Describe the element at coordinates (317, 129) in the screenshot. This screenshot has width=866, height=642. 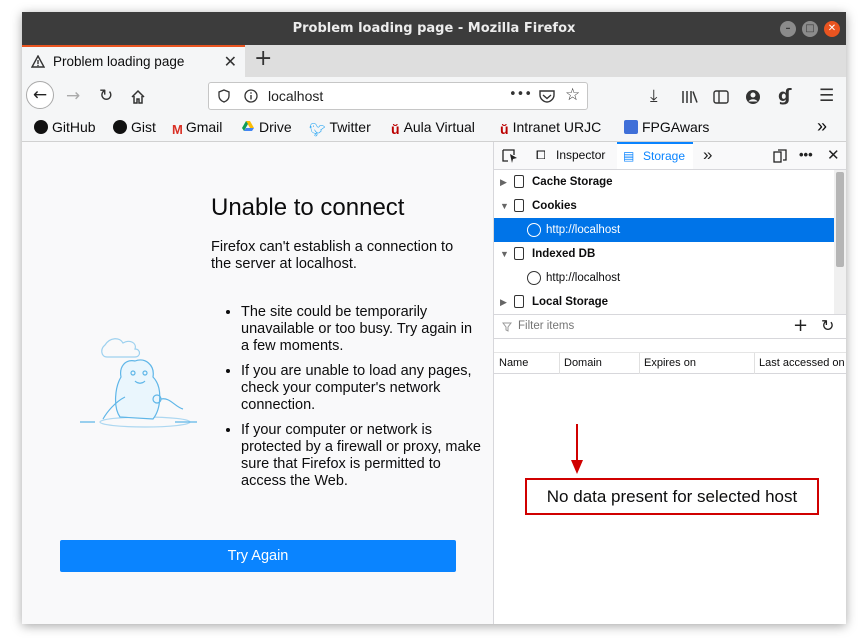
I see `twitter-icon: 🐦︎` at that location.